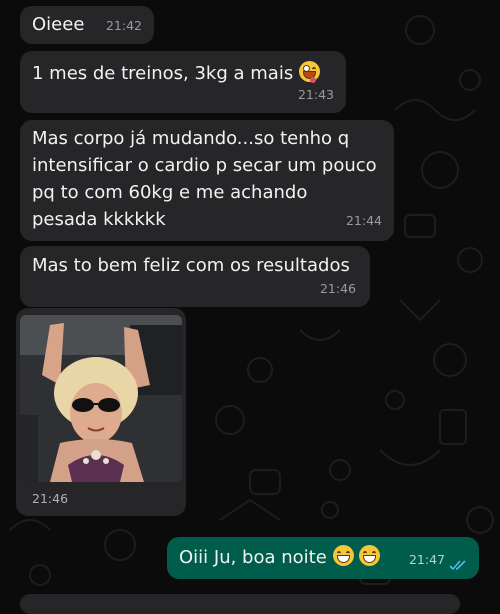  What do you see at coordinates (87, 25) in the screenshot?
I see `message-bubble-incoming: Oieee 21:42` at bounding box center [87, 25].